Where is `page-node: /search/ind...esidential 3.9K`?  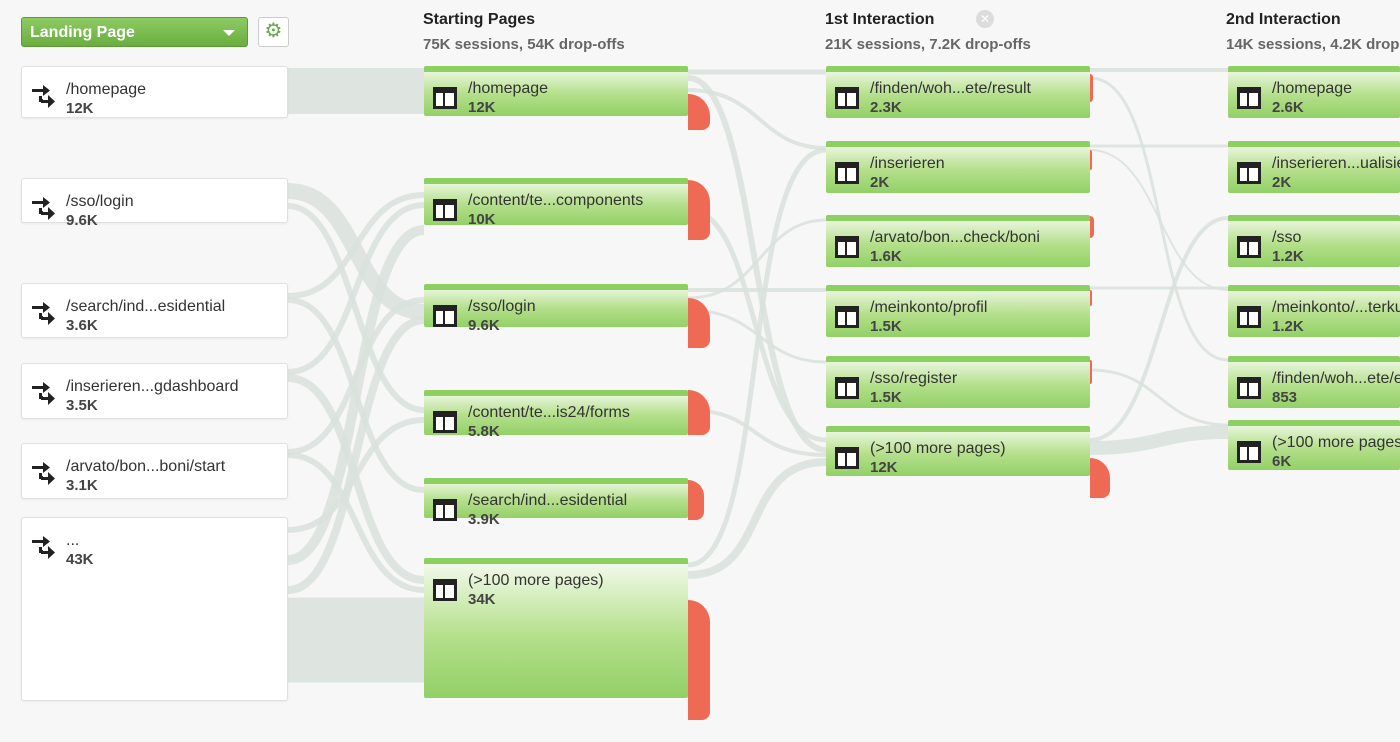
page-node: /search/ind...esidential 3.9K is located at coordinates (556, 503).